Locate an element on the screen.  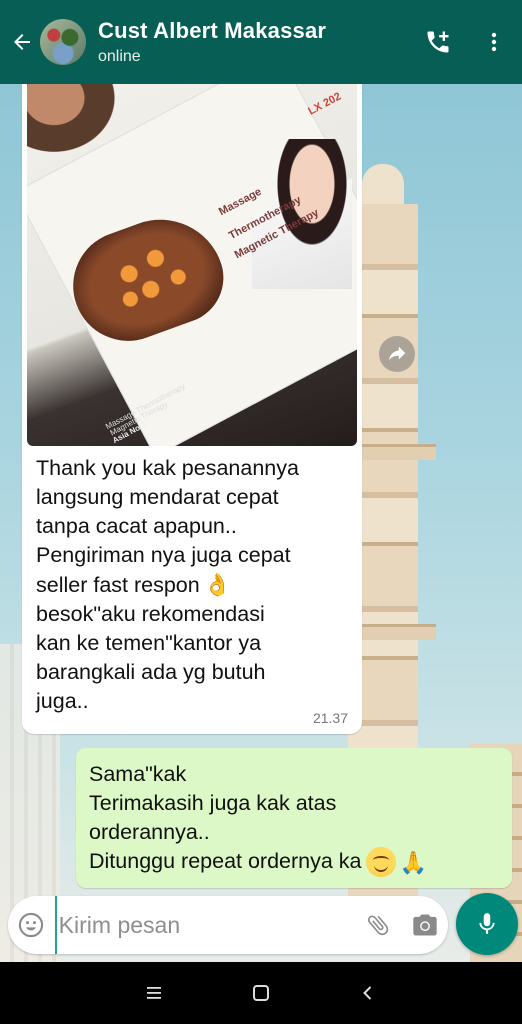
system-navigation-bar is located at coordinates (261, 993).